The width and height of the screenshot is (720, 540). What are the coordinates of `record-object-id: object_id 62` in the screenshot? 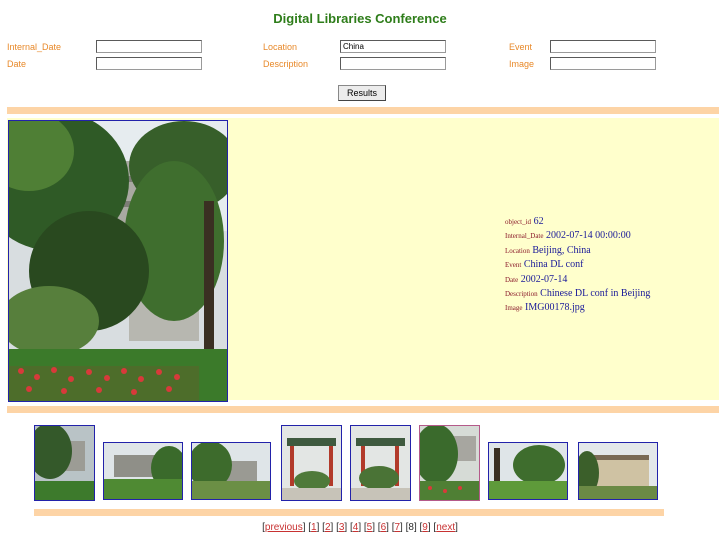 It's located at (524, 221).